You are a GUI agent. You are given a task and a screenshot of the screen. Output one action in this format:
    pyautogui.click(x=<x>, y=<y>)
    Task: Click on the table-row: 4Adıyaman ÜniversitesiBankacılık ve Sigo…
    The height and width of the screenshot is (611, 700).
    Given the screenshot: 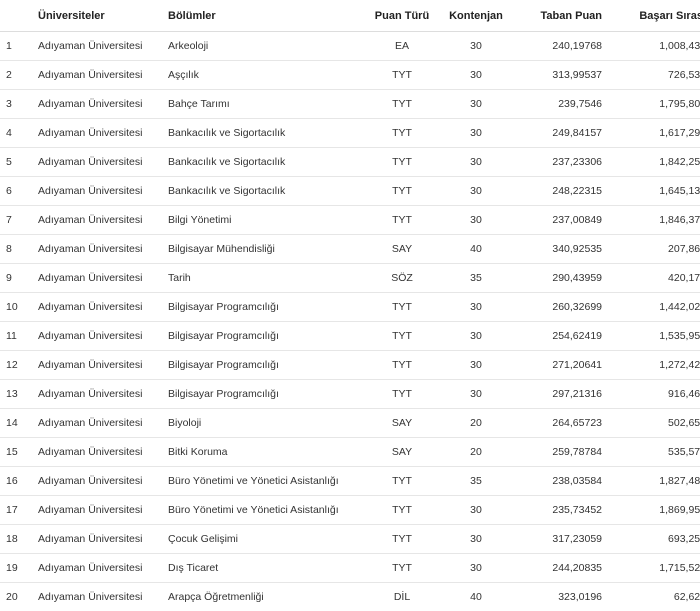 What is the action you would take?
    pyautogui.click(x=350, y=133)
    